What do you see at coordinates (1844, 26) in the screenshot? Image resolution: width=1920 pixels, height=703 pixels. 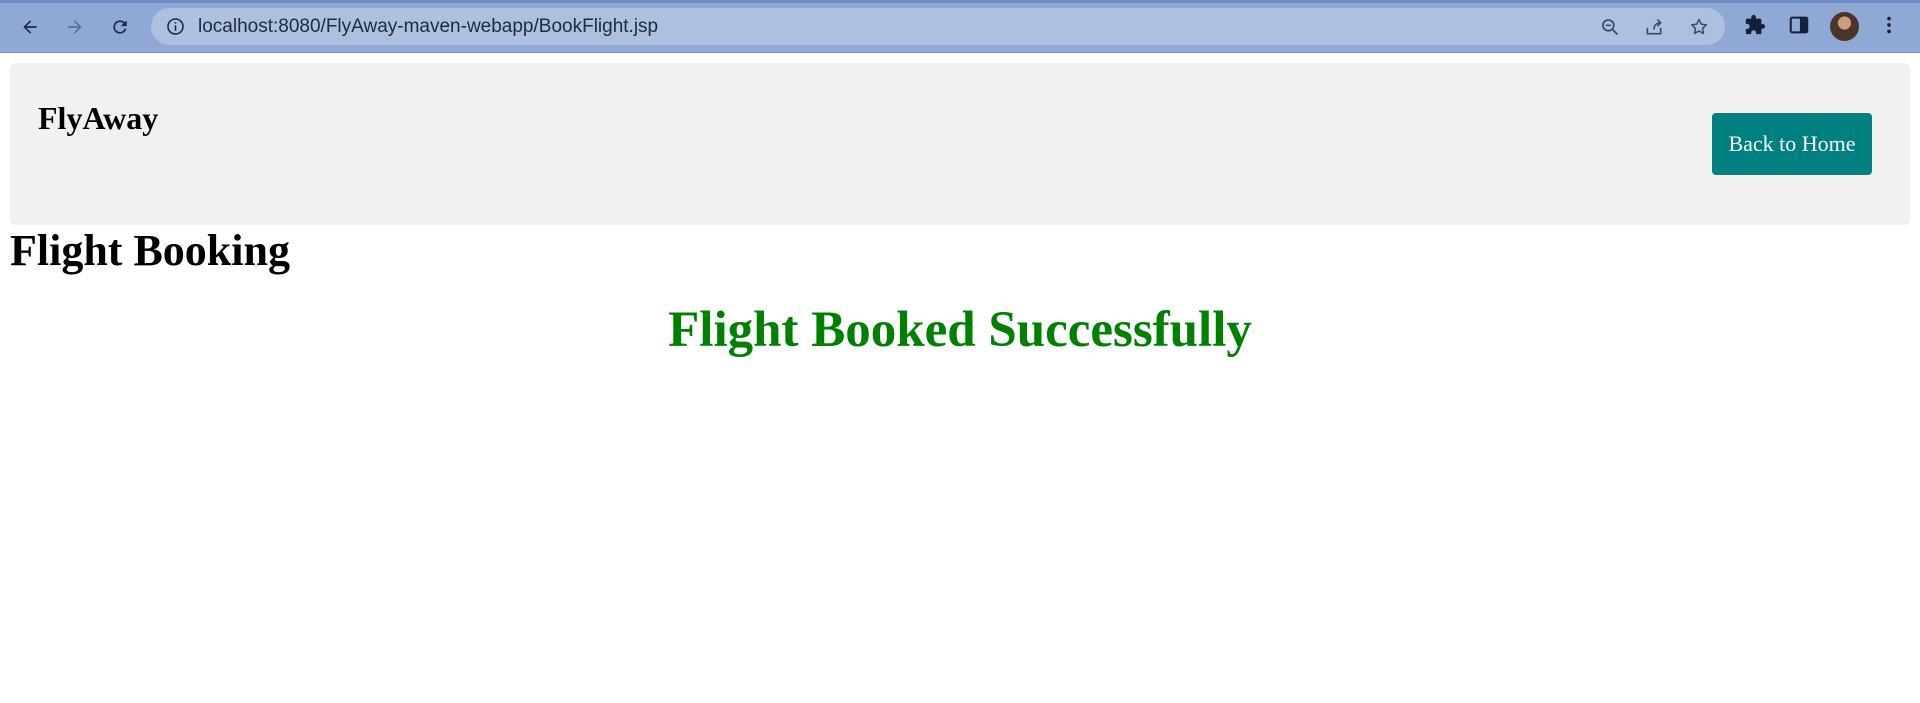 I see `profile-avatar` at bounding box center [1844, 26].